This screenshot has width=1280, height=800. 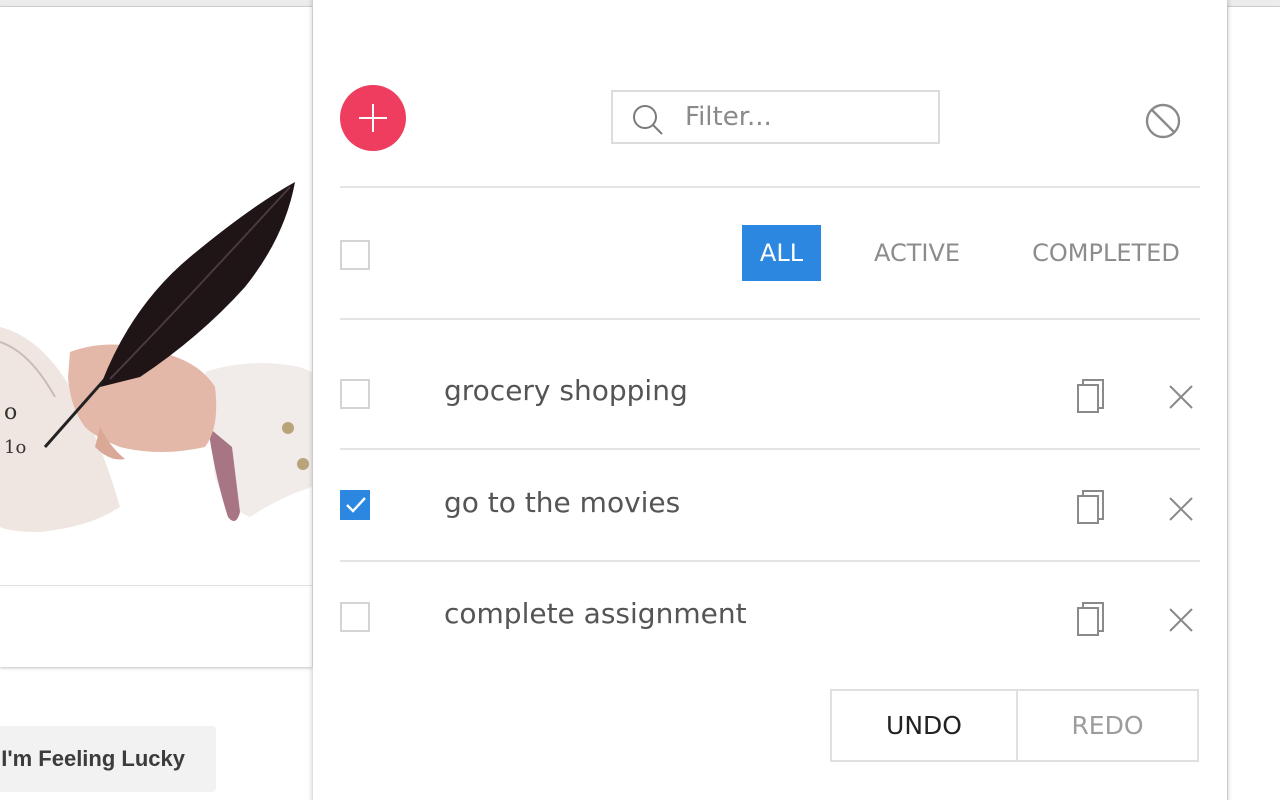 What do you see at coordinates (562, 502) in the screenshot?
I see `todo-text: go to the movies` at bounding box center [562, 502].